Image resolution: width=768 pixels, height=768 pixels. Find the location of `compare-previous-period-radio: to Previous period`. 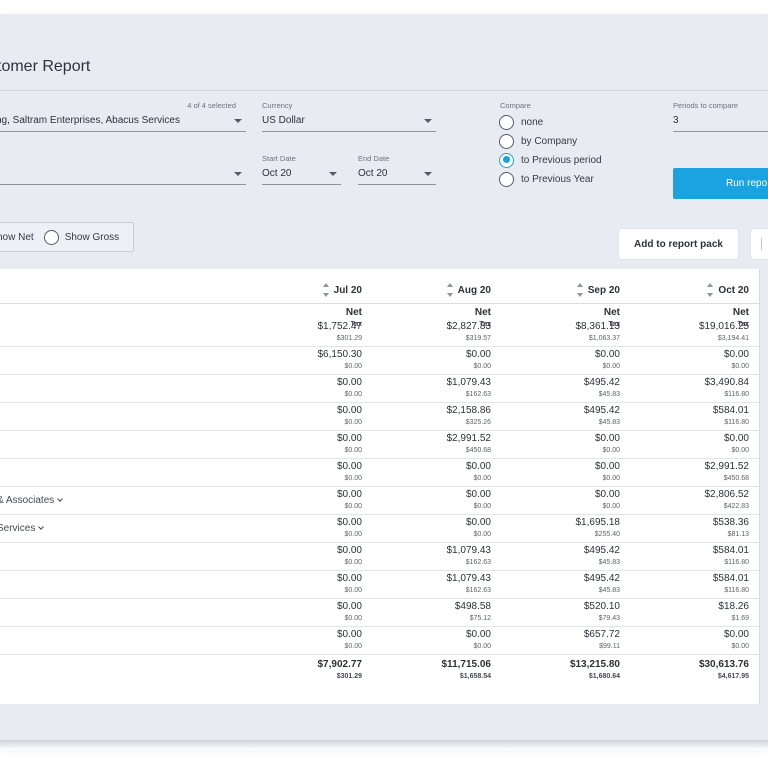

compare-previous-period-radio: to Previous period is located at coordinates (550, 160).